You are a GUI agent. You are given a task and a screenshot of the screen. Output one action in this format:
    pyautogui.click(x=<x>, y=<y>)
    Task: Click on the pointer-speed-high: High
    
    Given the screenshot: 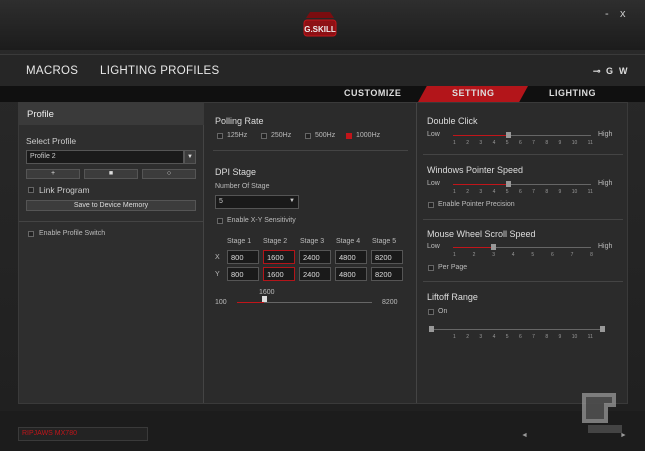 What is the action you would take?
    pyautogui.click(x=605, y=183)
    